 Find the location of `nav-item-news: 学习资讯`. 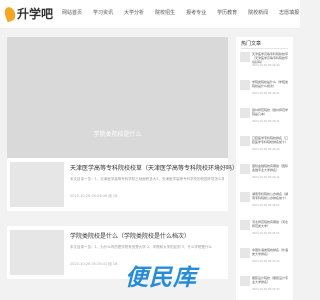

nav-item-news: 学习资讯 is located at coordinates (103, 13).